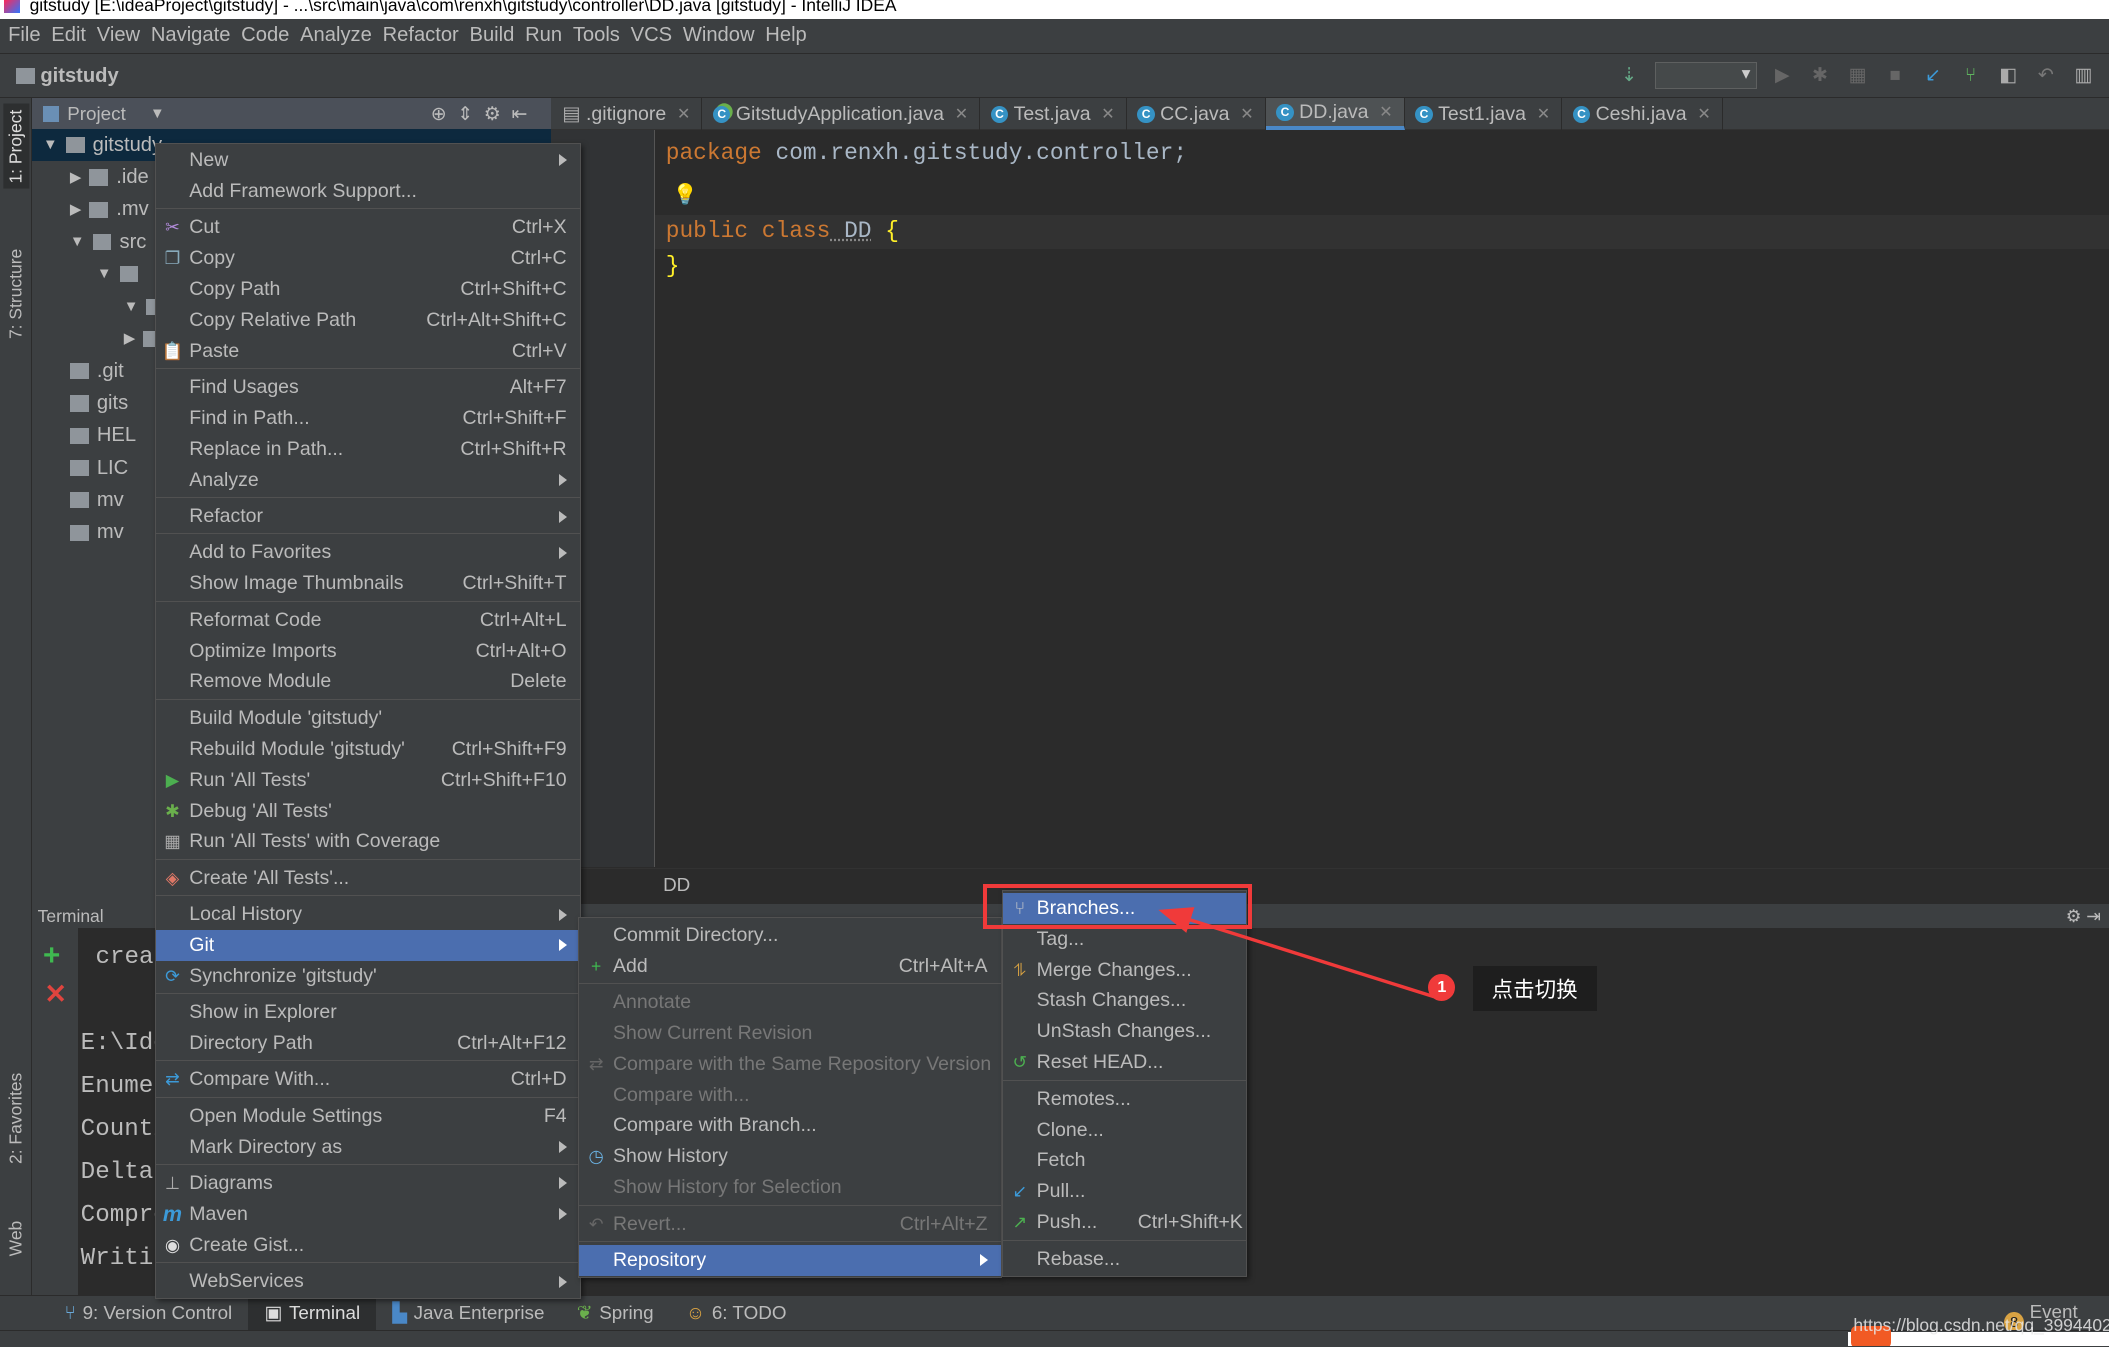  Describe the element at coordinates (368, 1281) in the screenshot. I see `menu-item-webservices: WebServices` at that location.